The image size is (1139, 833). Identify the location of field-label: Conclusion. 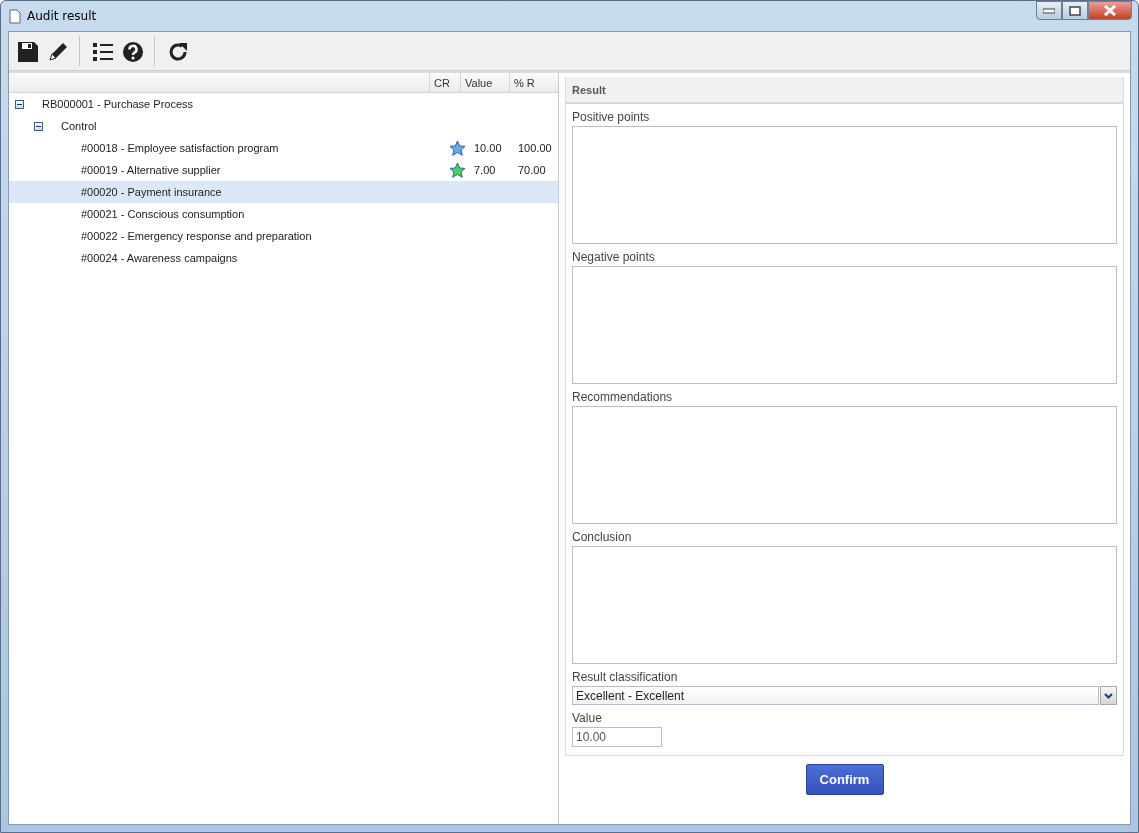
(602, 537).